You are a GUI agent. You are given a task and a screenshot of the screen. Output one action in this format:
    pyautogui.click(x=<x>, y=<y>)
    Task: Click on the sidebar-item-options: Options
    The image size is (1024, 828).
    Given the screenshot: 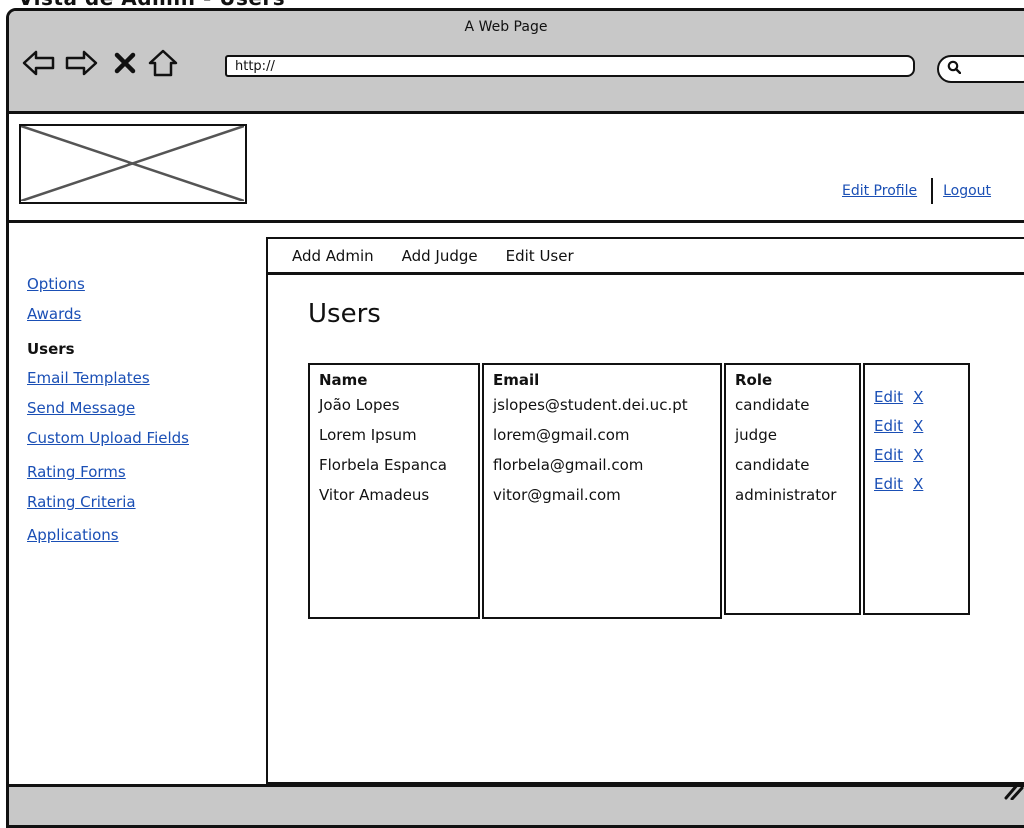 What is the action you would take?
    pyautogui.click(x=56, y=284)
    